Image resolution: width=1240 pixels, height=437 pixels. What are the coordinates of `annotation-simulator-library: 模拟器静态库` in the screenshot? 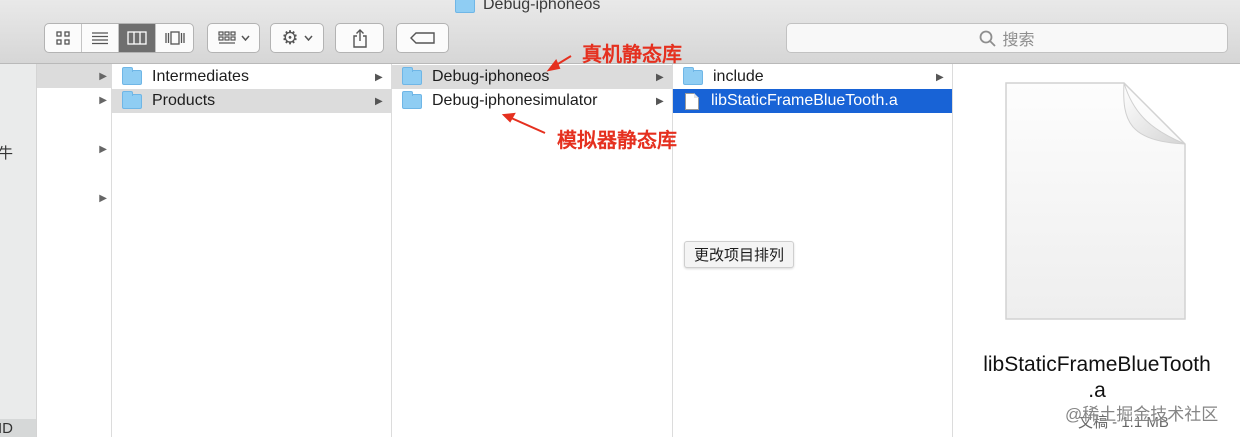 It's located at (617, 141).